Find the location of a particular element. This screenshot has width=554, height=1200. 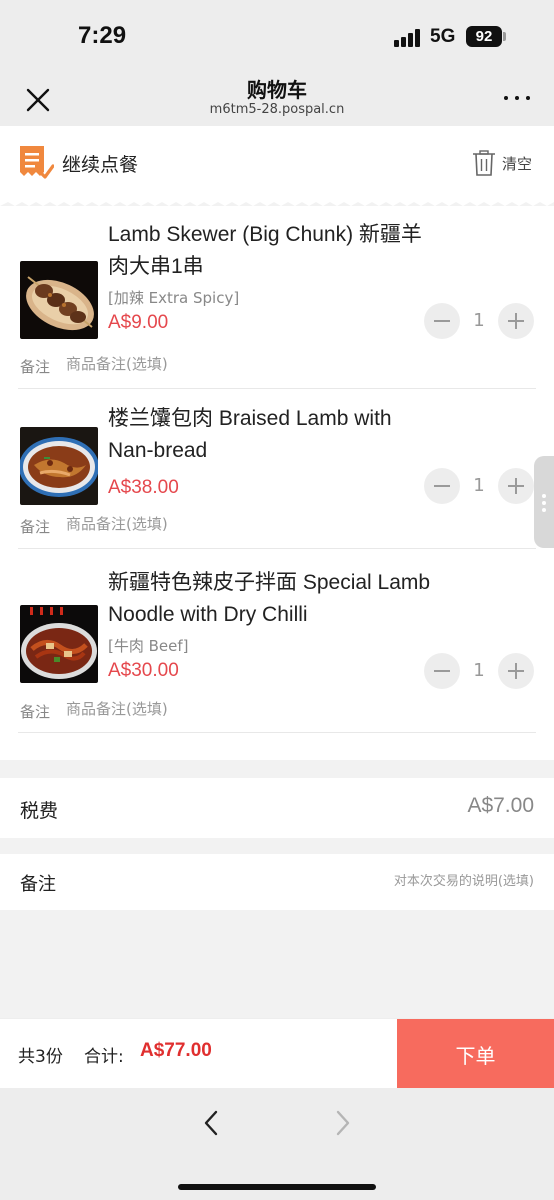

tax-row: 税费 A$7.00 is located at coordinates (277, 808).